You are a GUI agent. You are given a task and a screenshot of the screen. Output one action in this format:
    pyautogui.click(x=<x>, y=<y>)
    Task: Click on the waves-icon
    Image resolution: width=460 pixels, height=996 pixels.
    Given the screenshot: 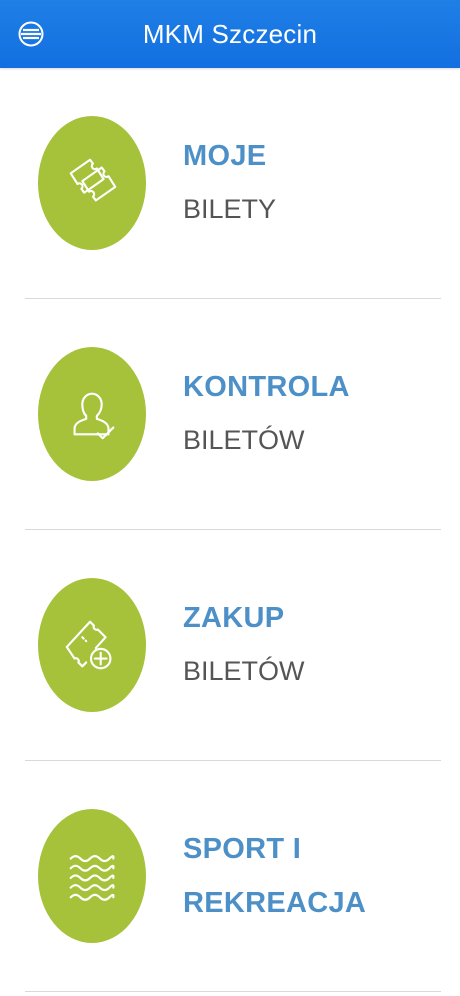 What is the action you would take?
    pyautogui.click(x=92, y=878)
    